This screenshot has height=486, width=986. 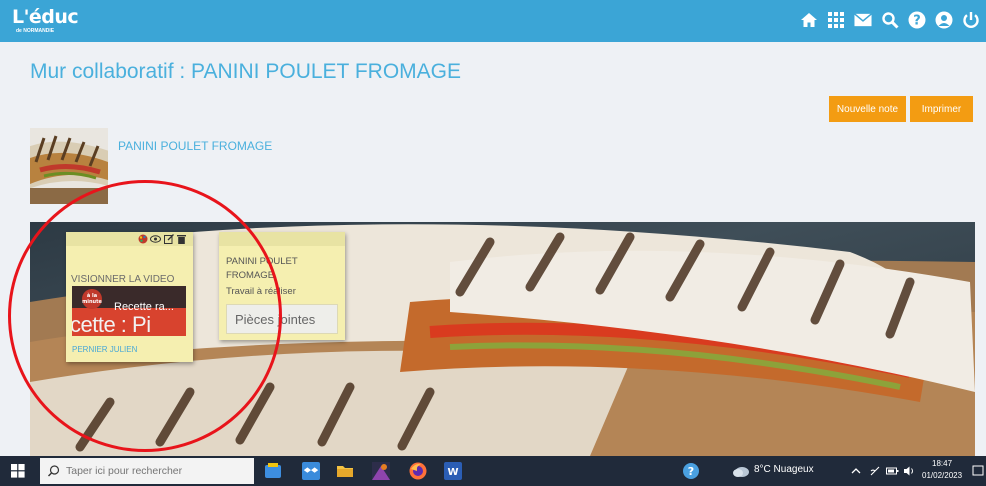 What do you see at coordinates (942, 463) in the screenshot?
I see `clock-time: 18:47` at bounding box center [942, 463].